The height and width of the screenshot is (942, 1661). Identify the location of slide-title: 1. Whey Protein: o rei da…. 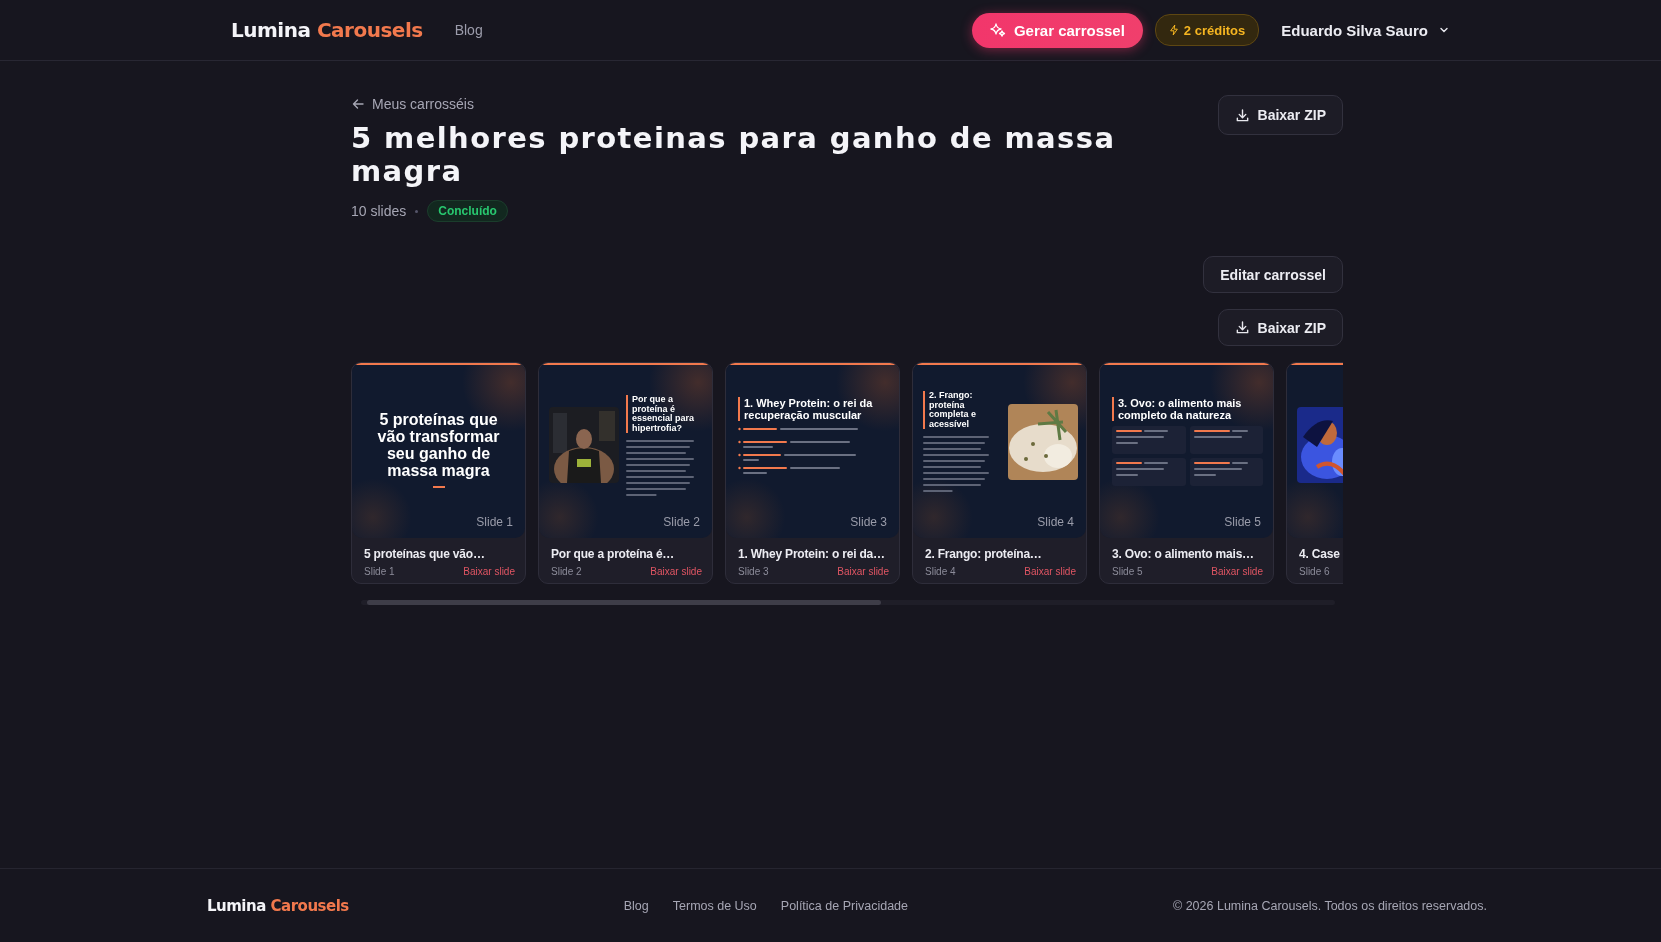
(811, 554).